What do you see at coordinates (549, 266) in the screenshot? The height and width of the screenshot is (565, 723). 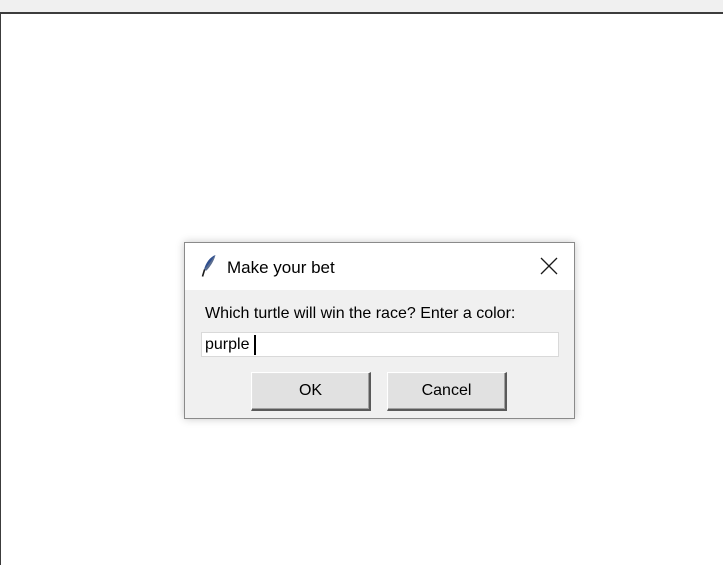 I see `close-icon` at bounding box center [549, 266].